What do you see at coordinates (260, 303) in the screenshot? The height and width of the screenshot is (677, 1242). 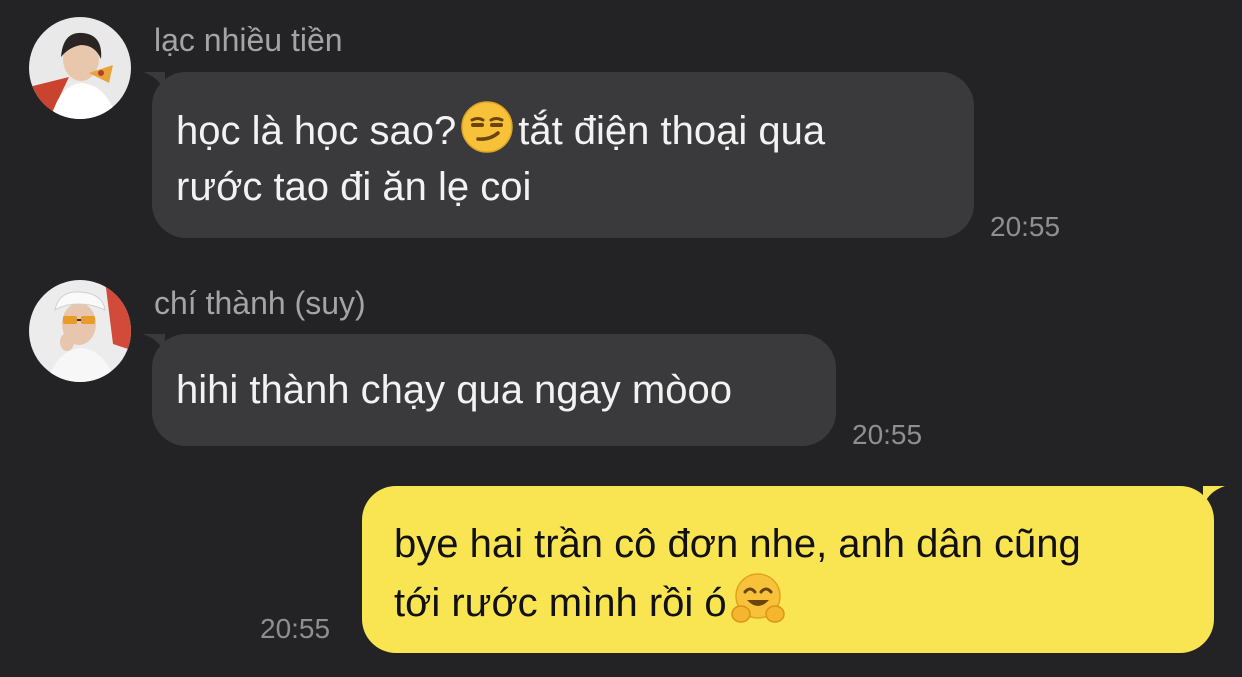 I see `sender-name: chí thành (suy)` at bounding box center [260, 303].